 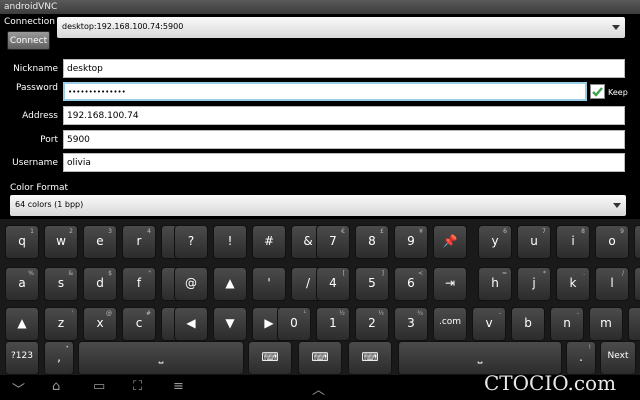 I want to click on keep-checkbox, so click(x=597, y=91).